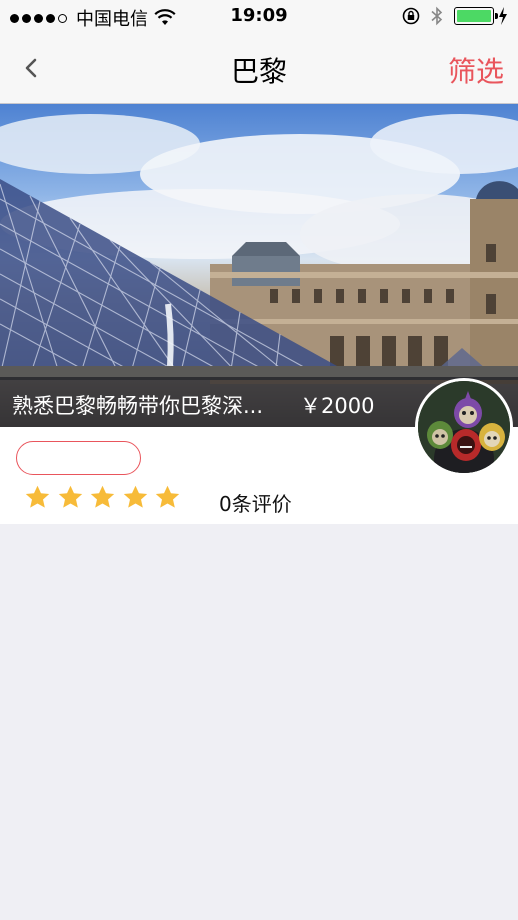 This screenshot has height=920, width=518. I want to click on status-bar: 中国电信 19:09, so click(259, 16).